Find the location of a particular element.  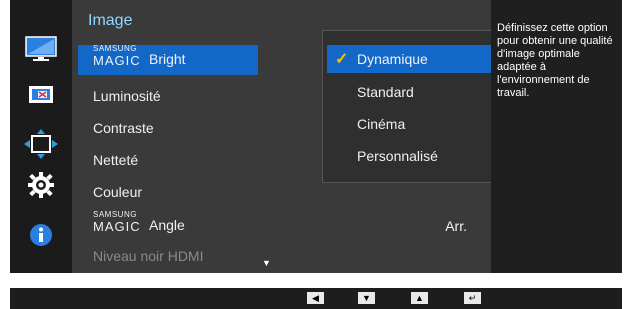

menu-item-value: Arr. is located at coordinates (456, 226).